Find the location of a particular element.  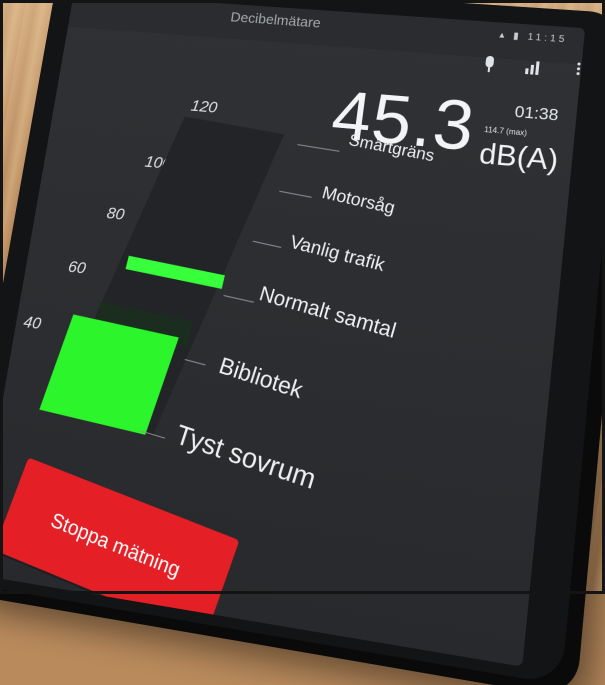

status-time: 11:15 is located at coordinates (547, 38).